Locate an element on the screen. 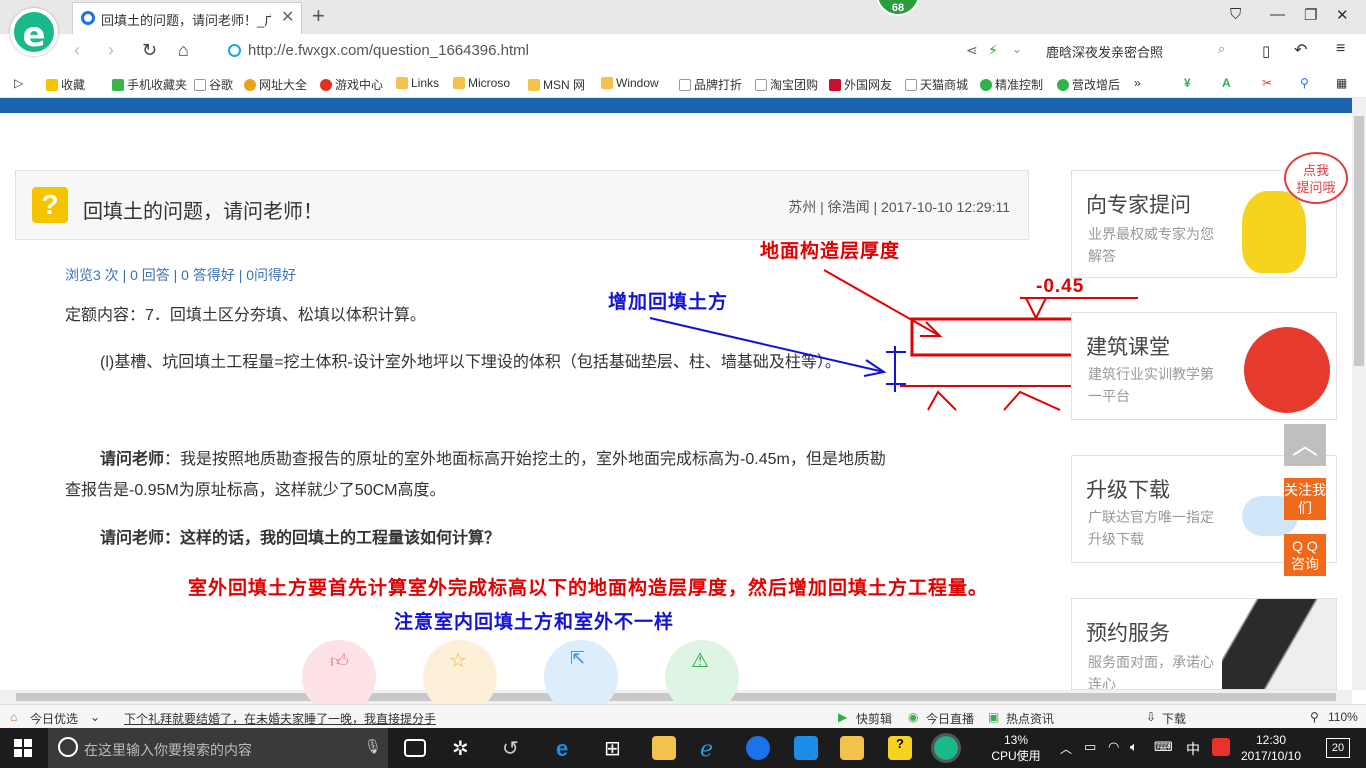 This screenshot has height=768, width=1366. clock-date: 2017/10/10 is located at coordinates (1271, 756).